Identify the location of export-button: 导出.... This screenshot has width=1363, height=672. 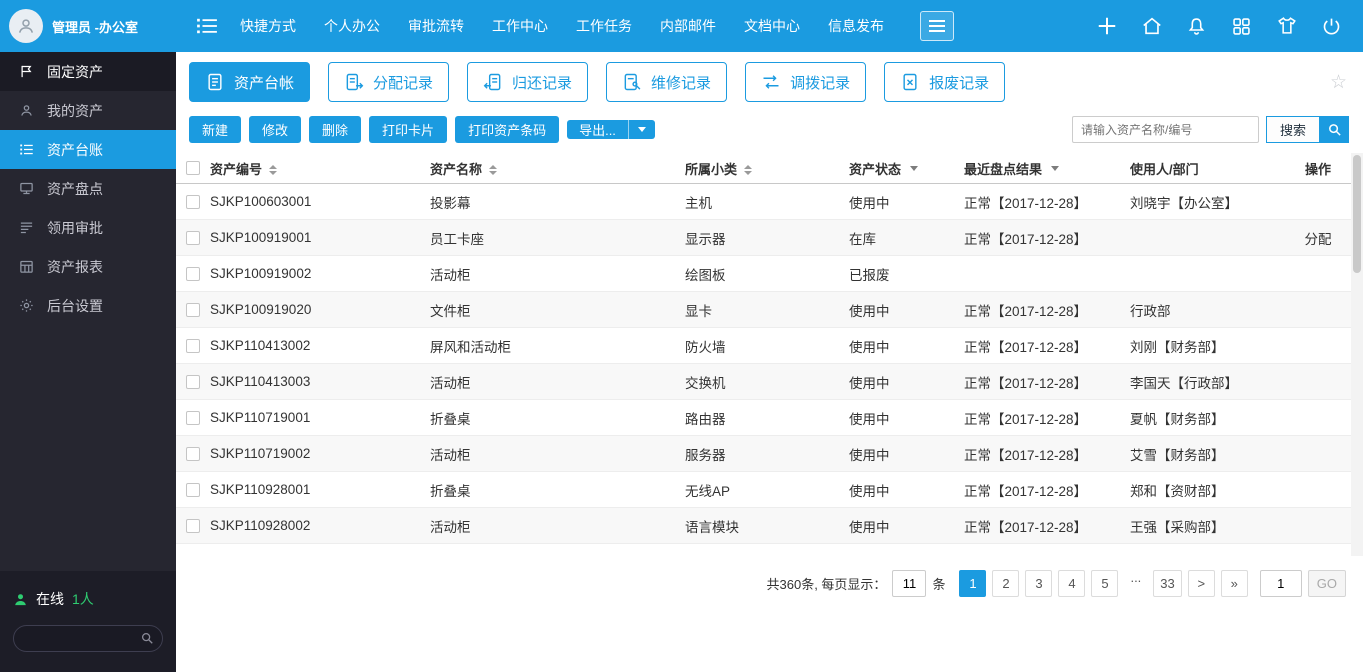
(611, 129).